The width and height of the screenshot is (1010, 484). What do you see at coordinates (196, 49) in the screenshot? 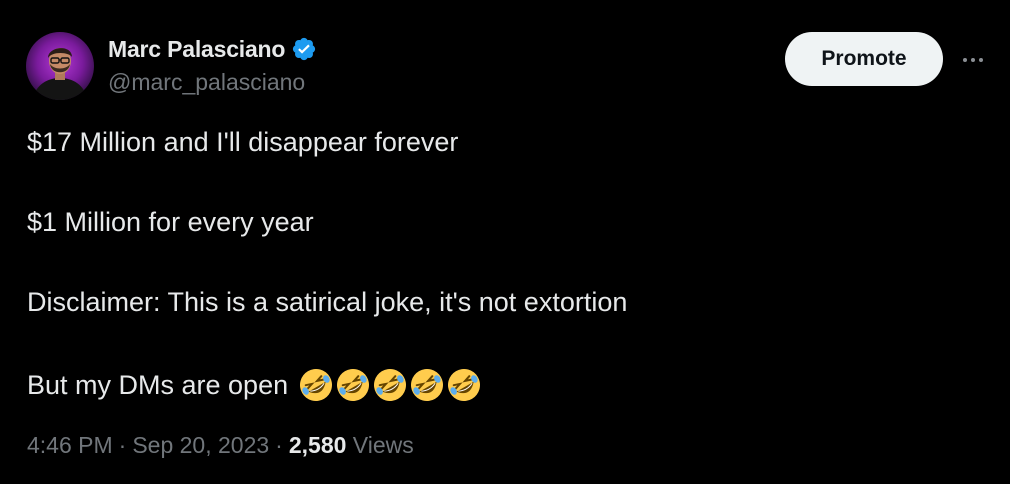
I see `author-display-name: Marc Palasciano` at bounding box center [196, 49].